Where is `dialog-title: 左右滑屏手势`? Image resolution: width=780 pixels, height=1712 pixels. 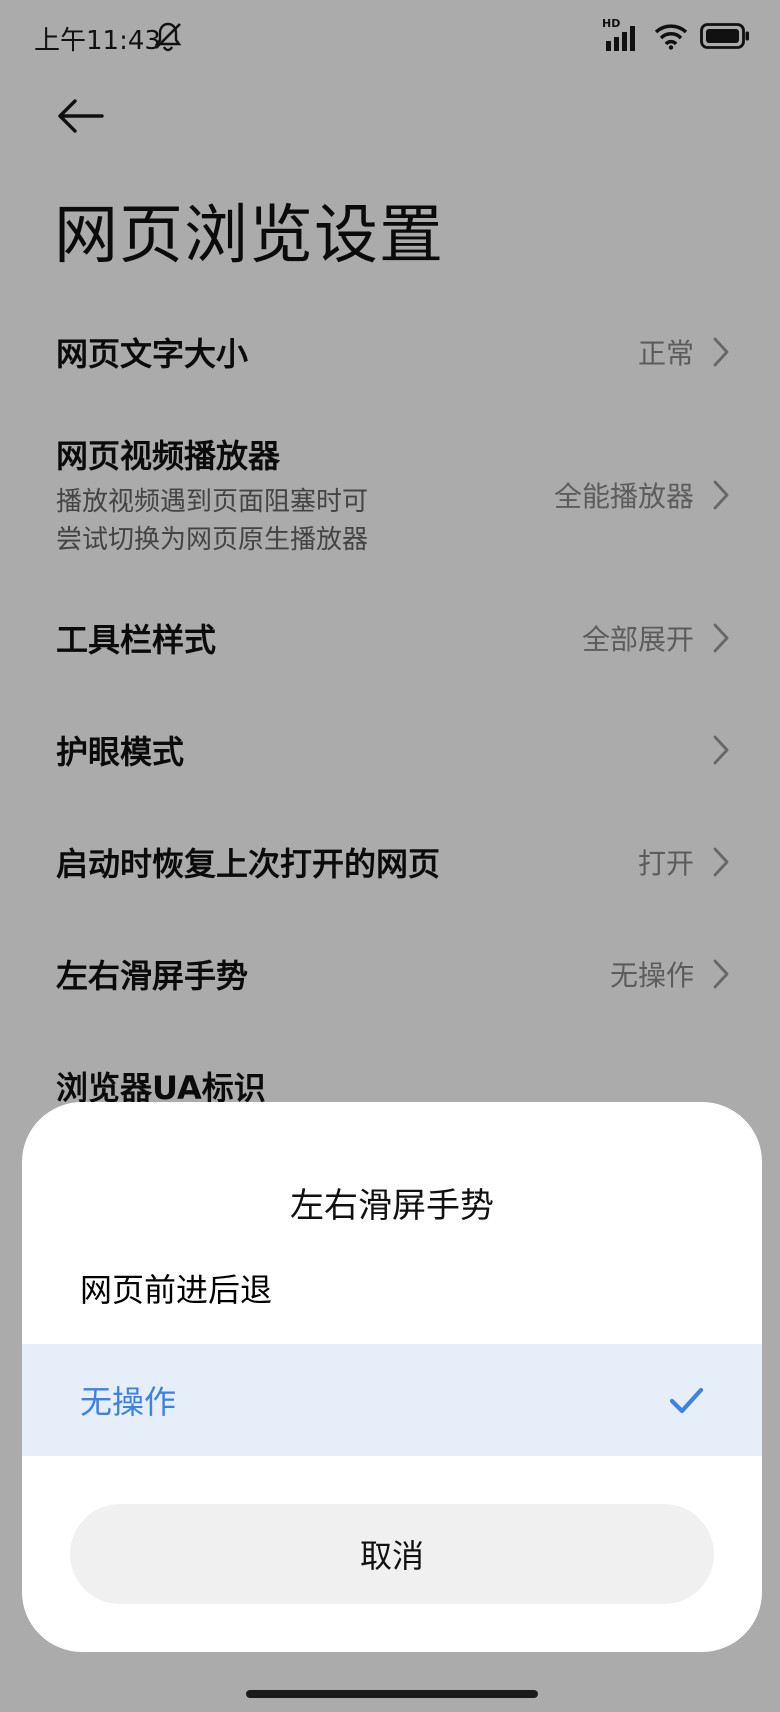 dialog-title: 左右滑屏手势 is located at coordinates (392, 1206).